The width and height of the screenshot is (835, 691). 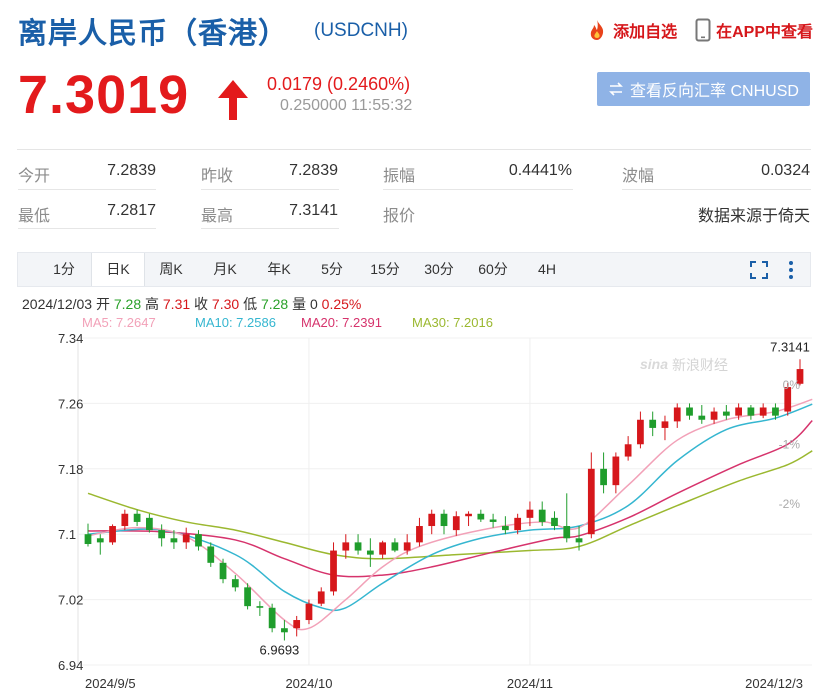 I want to click on prev-close-value: 7.2839, so click(x=313, y=170).